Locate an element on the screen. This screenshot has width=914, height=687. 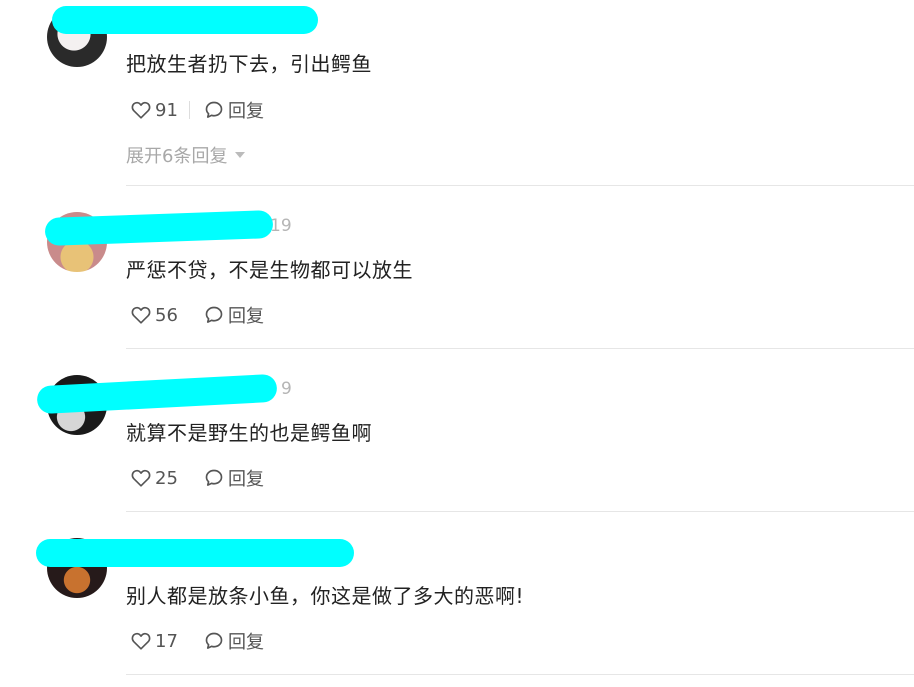
comment-text: 就算不是野生的也是鳄鱼啊 is located at coordinates (249, 433).